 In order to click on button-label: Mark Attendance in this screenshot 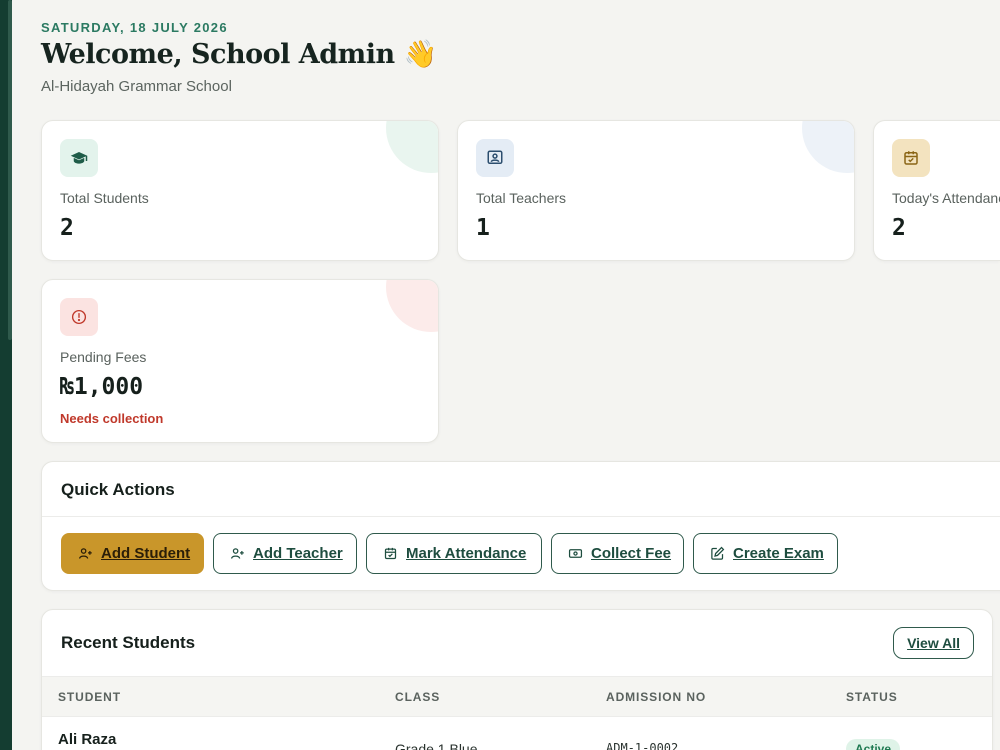, I will do `click(466, 553)`.